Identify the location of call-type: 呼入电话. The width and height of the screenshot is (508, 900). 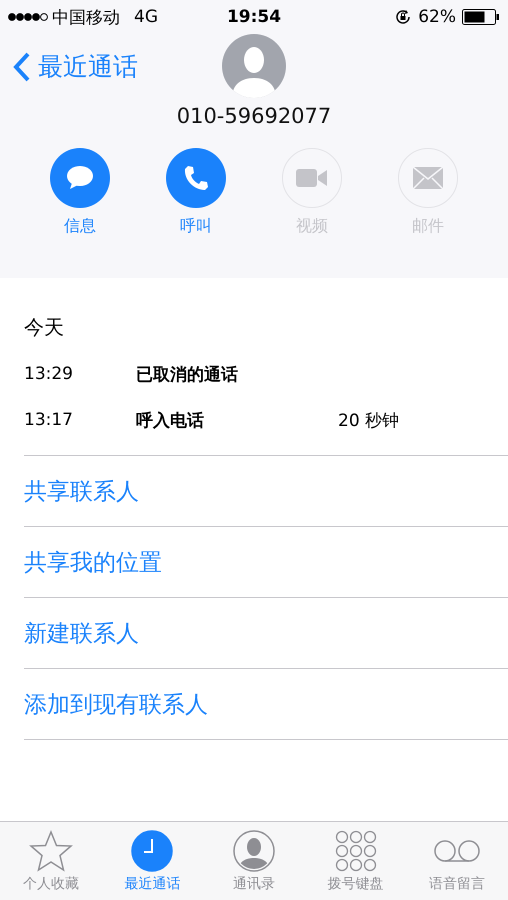
(170, 421).